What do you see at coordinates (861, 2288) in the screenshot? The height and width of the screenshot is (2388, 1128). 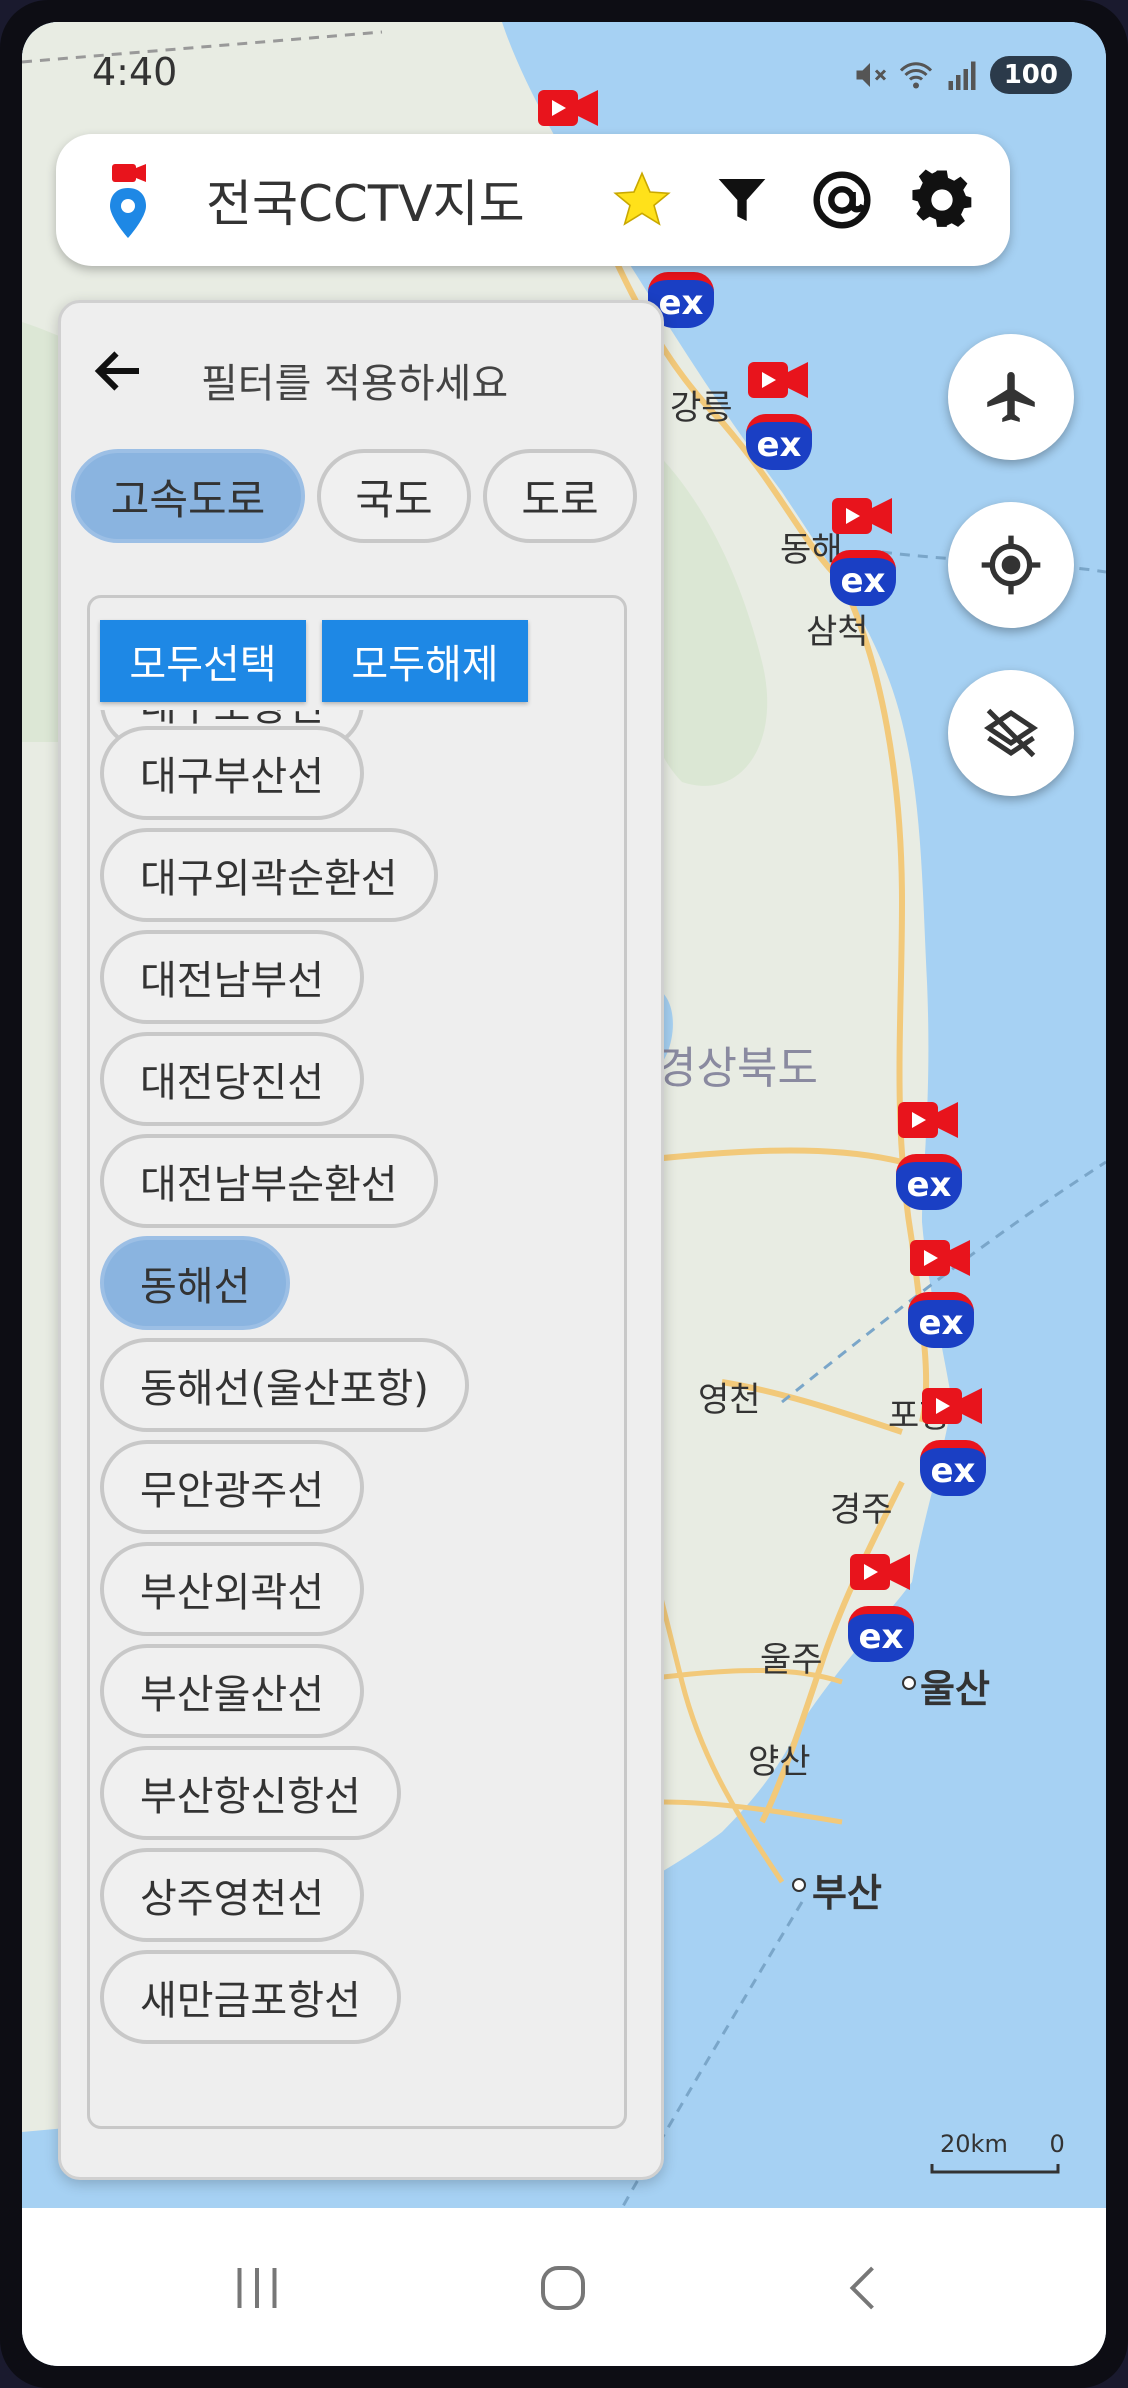 I see `back-chevron-icon` at bounding box center [861, 2288].